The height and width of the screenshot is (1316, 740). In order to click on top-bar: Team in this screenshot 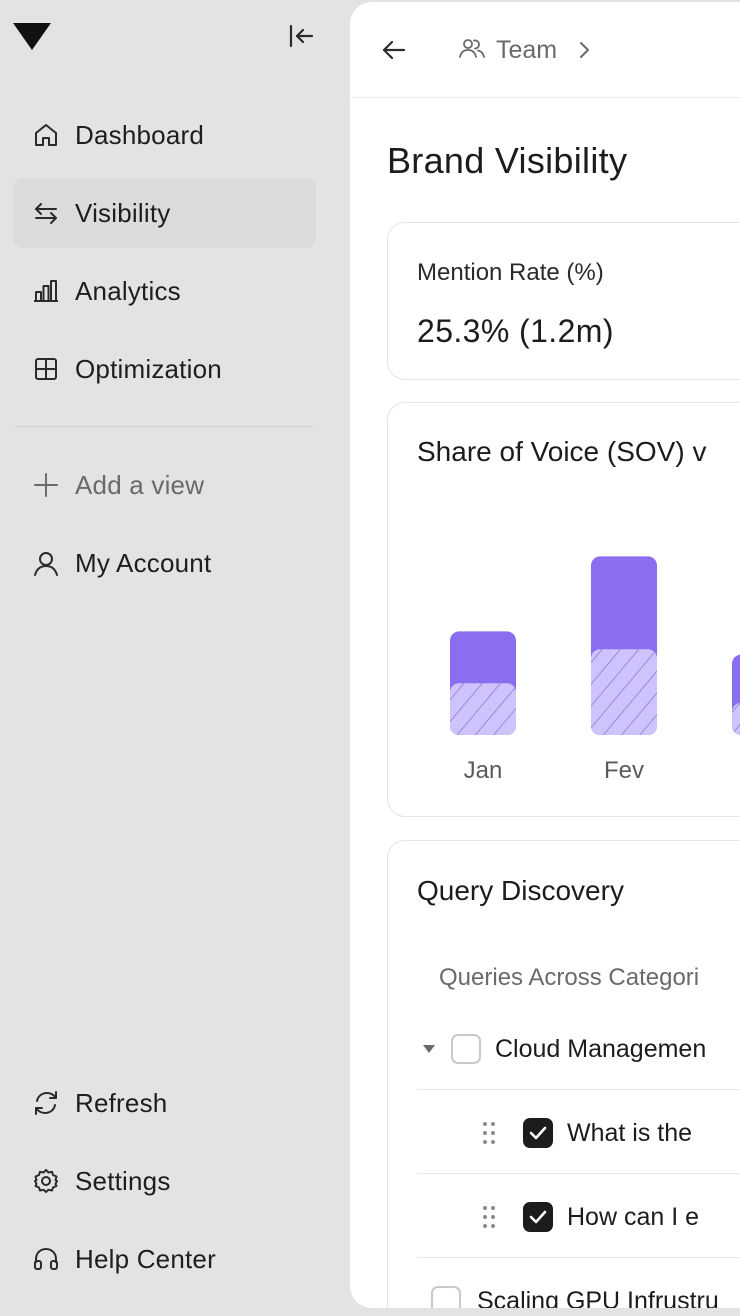, I will do `click(545, 50)`.